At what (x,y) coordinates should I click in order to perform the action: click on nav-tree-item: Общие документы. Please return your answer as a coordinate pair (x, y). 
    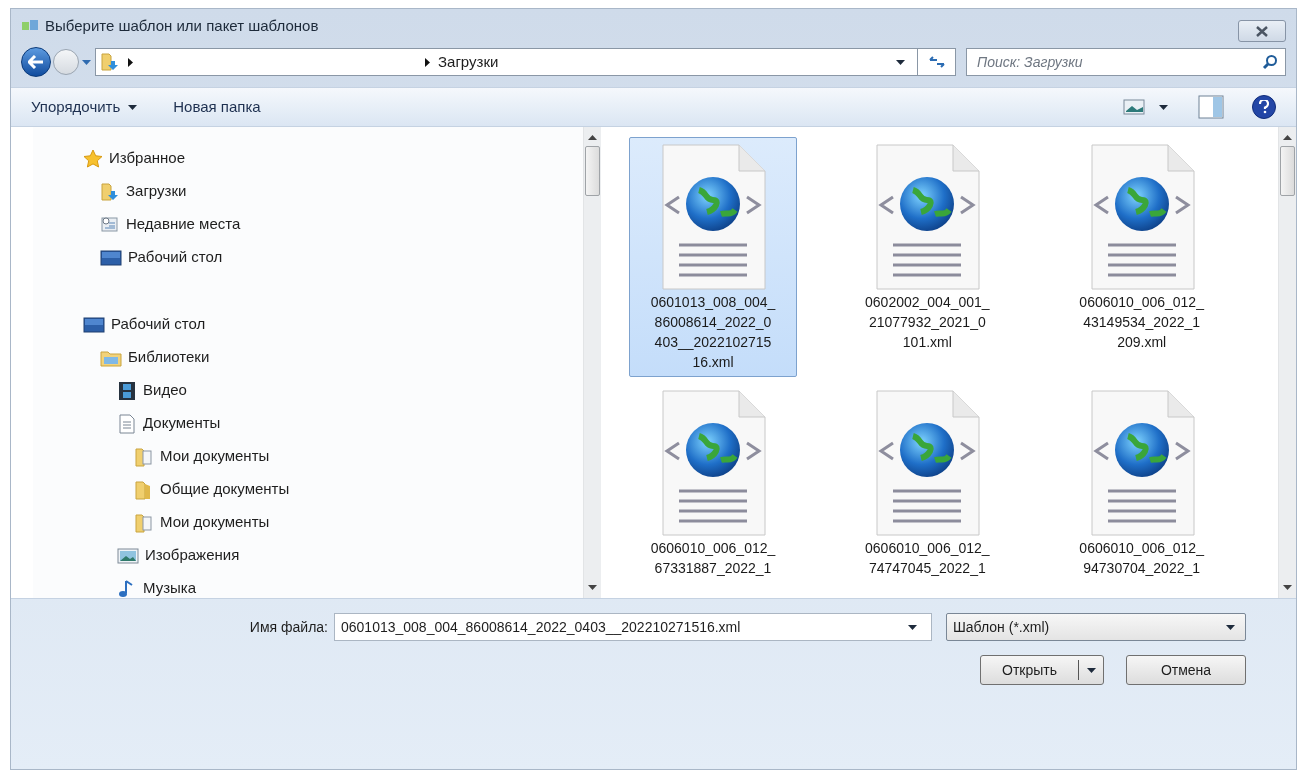
    Looking at the image, I should click on (225, 489).